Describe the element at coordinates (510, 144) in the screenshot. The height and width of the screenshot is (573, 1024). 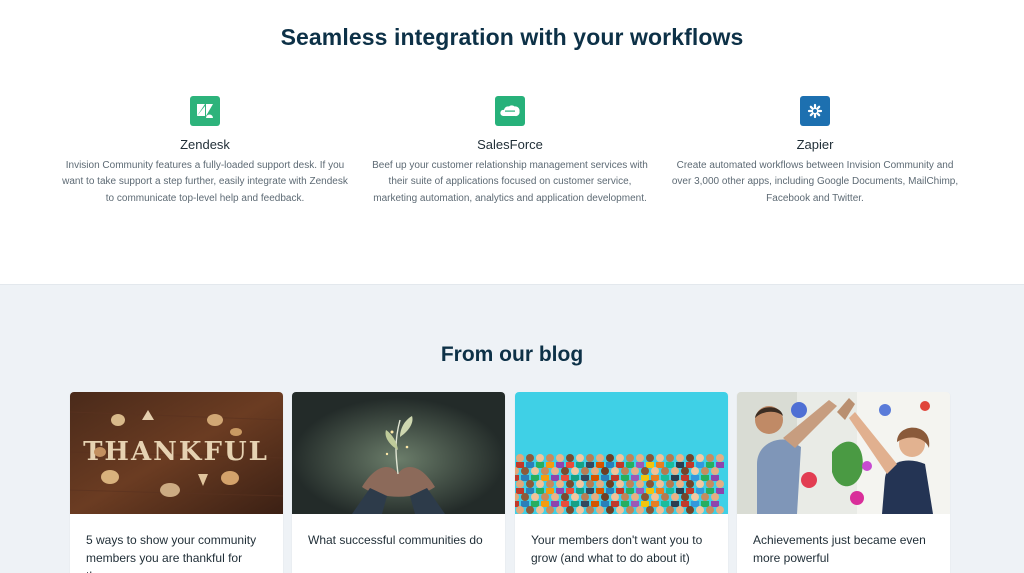
I see `integration-name: SalesForce` at that location.